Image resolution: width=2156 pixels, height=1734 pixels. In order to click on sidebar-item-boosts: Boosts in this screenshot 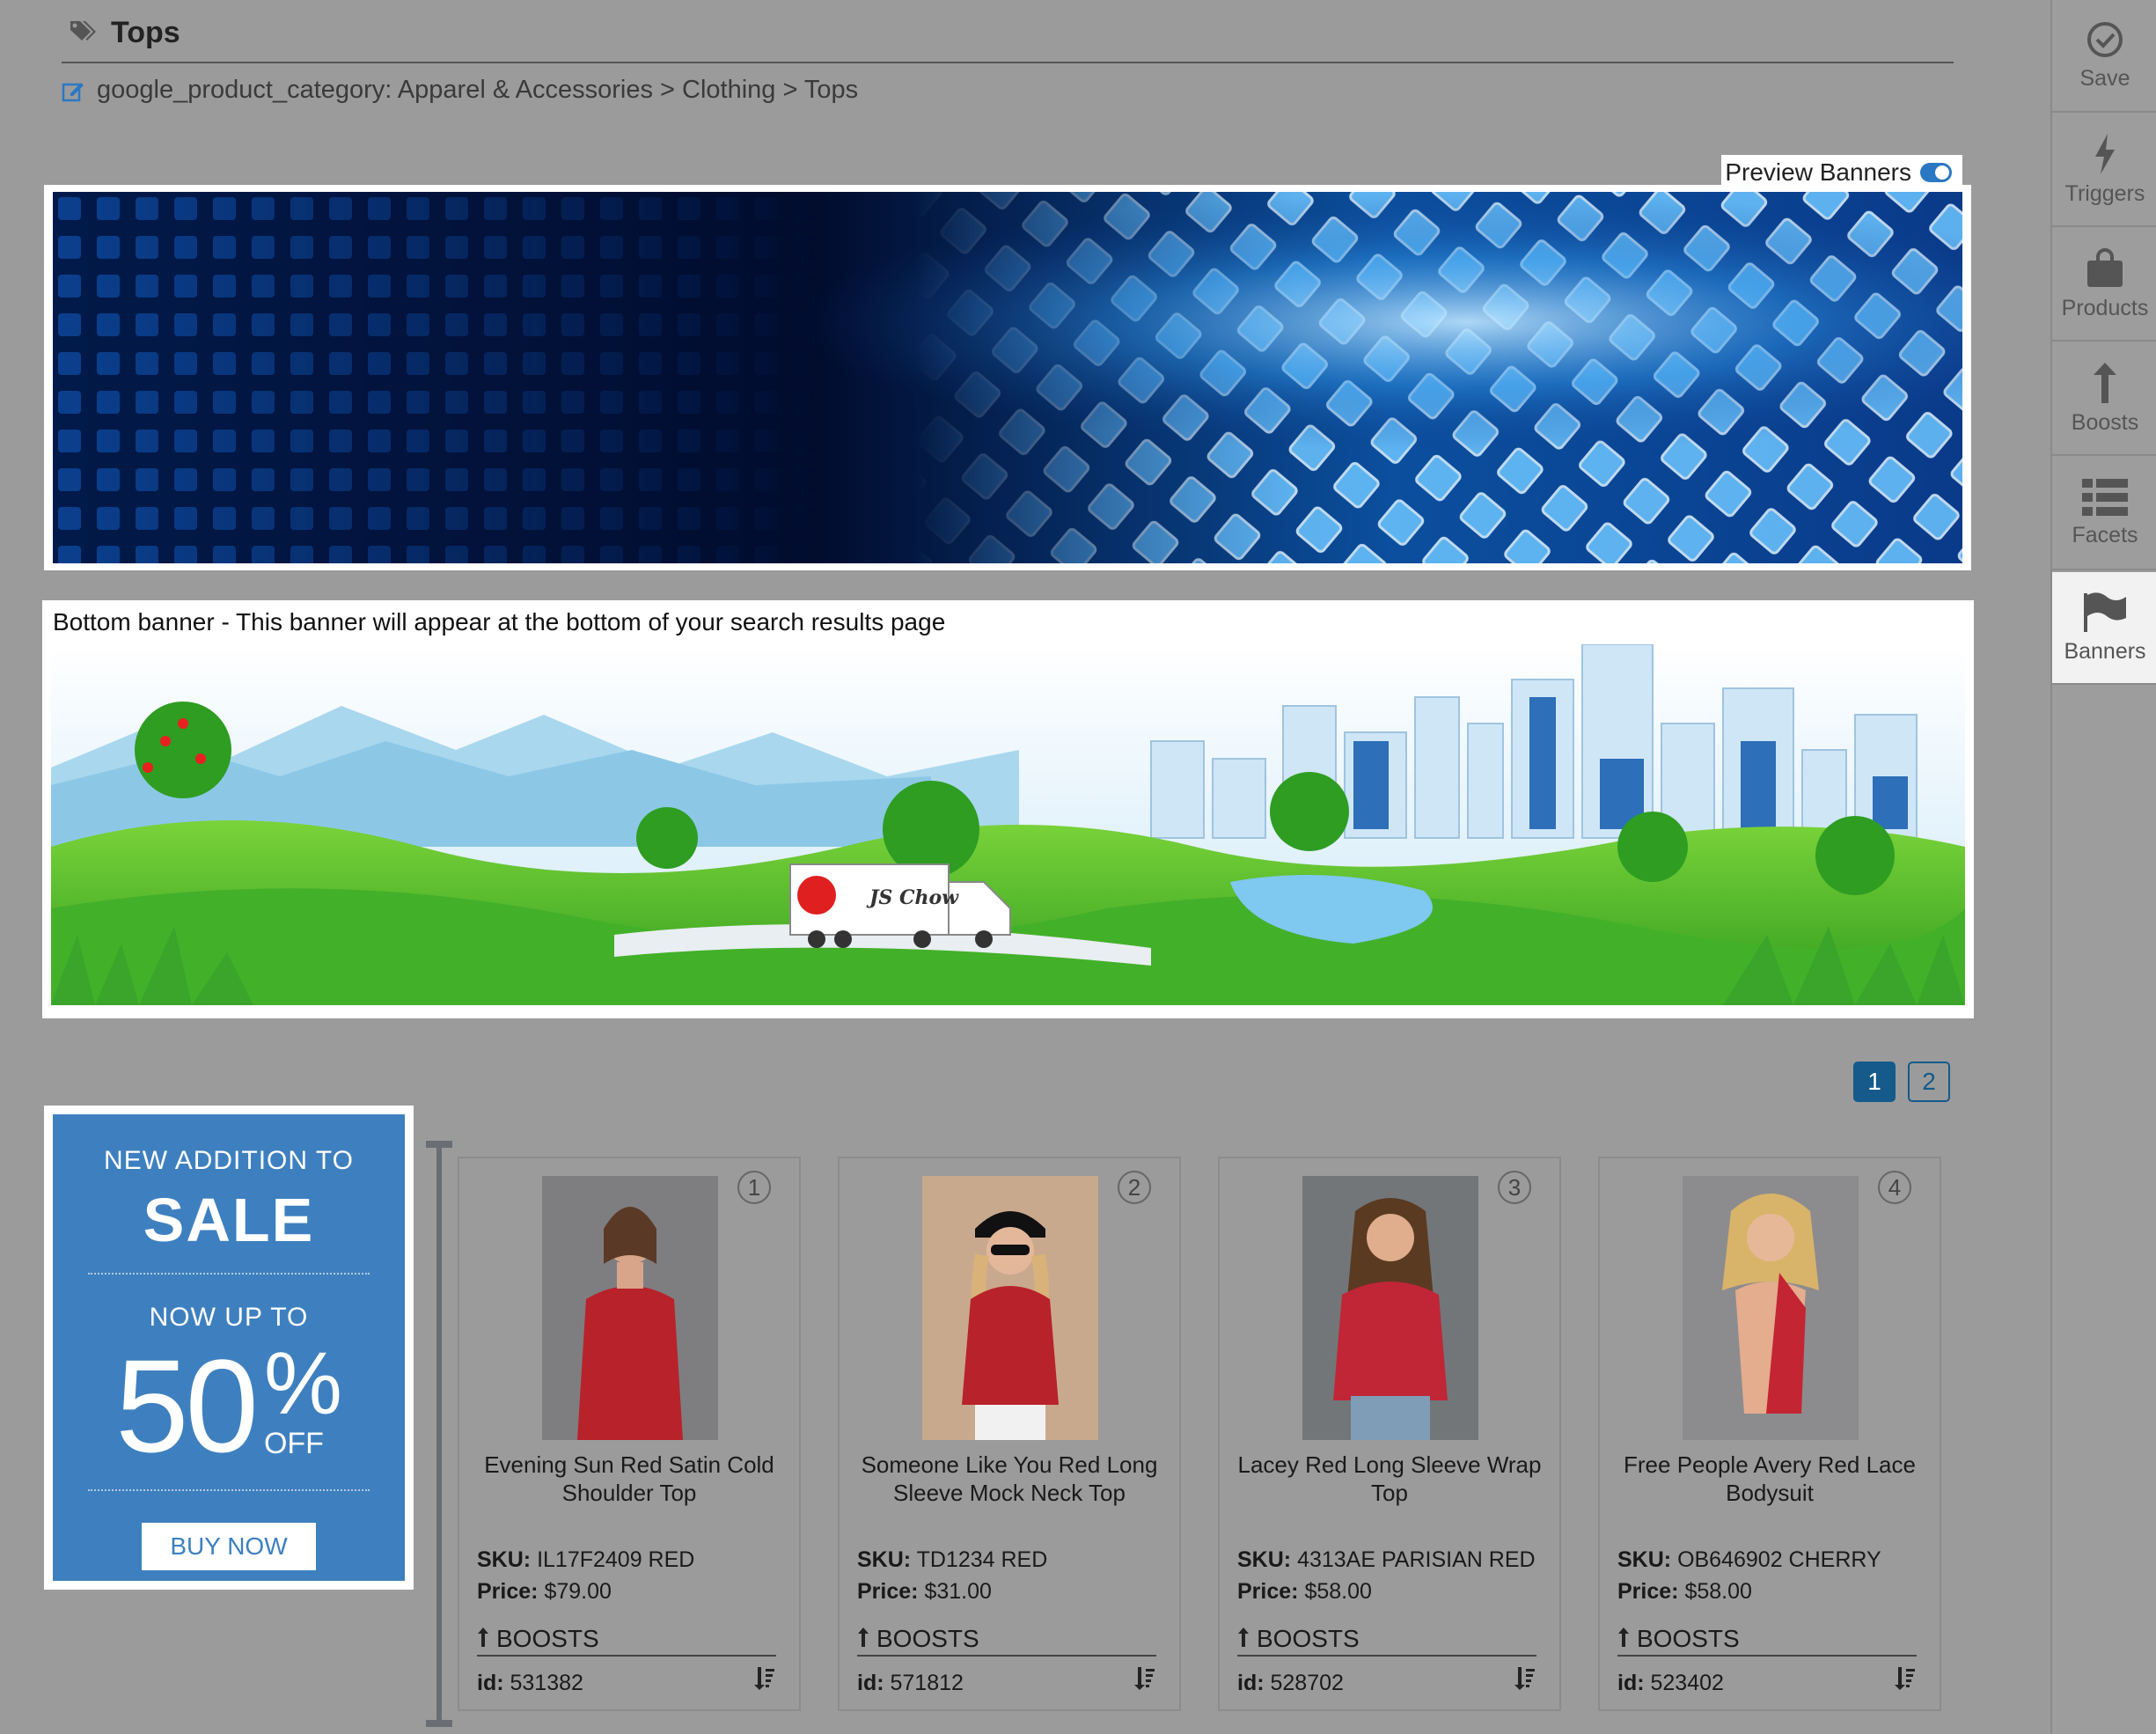, I will do `click(2104, 399)`.